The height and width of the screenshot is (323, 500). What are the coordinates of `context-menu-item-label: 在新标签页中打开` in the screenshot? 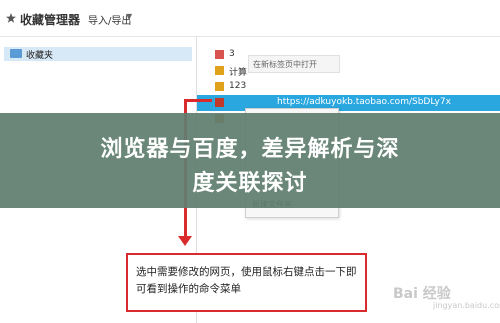 It's located at (285, 64).